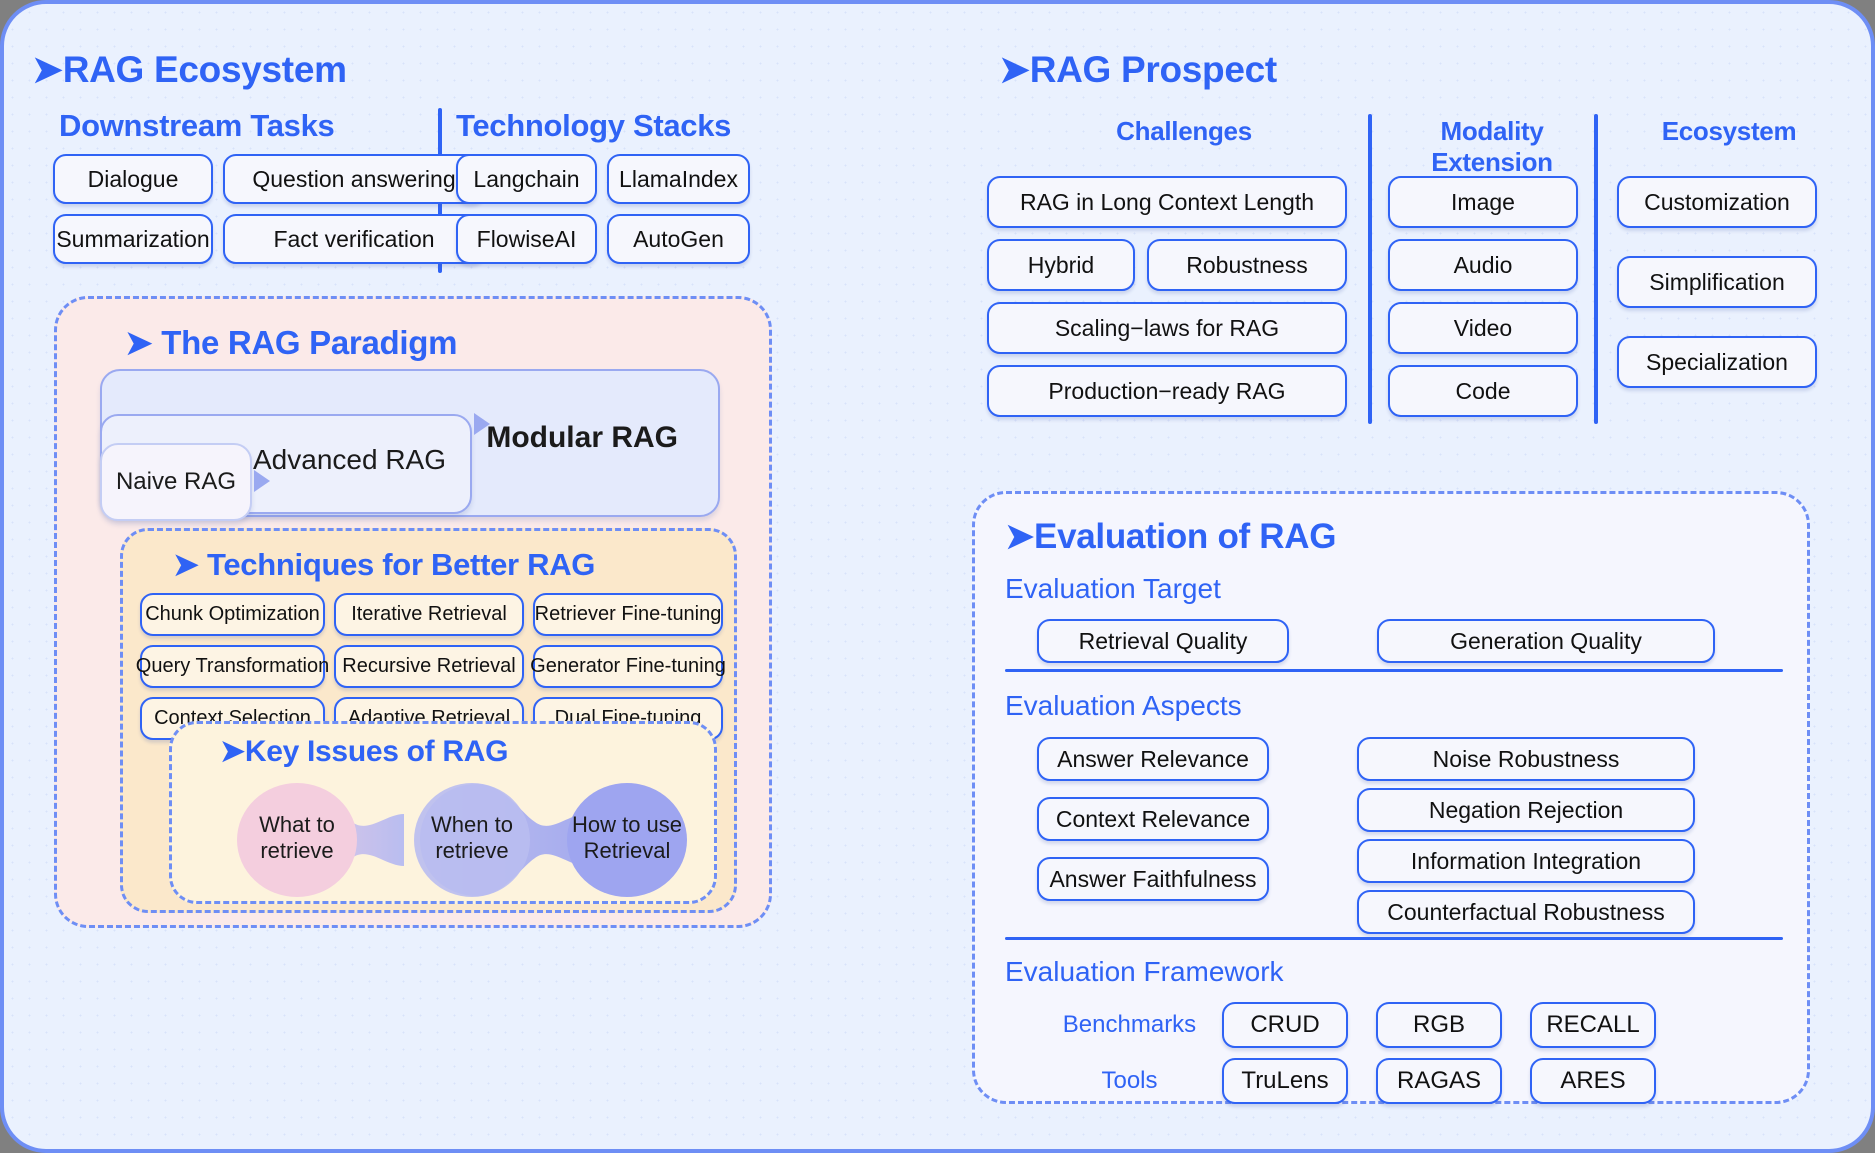 The height and width of the screenshot is (1153, 1875). What do you see at coordinates (1163, 641) in the screenshot?
I see `tag-retrieval-quality: Retrieval Quality` at bounding box center [1163, 641].